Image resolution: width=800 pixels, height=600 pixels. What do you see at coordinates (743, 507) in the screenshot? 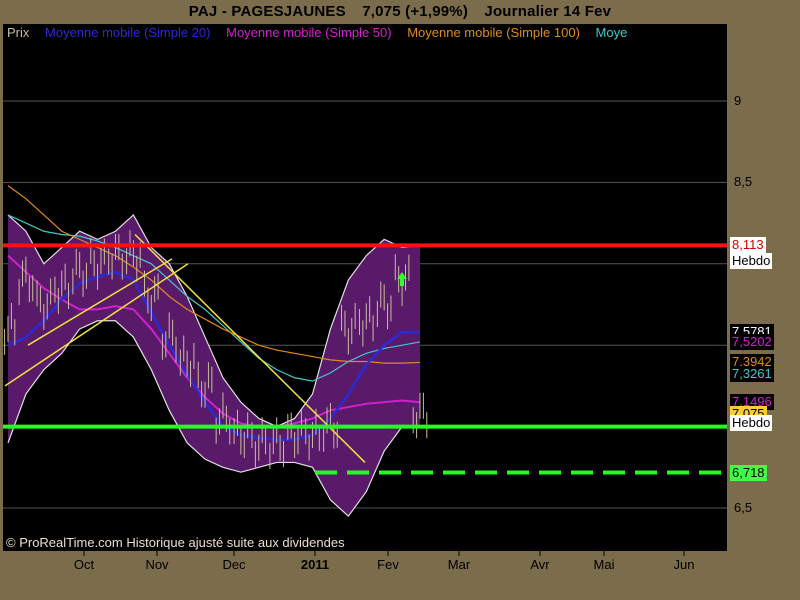
I see `y-tick-label: 6,5` at bounding box center [743, 507].